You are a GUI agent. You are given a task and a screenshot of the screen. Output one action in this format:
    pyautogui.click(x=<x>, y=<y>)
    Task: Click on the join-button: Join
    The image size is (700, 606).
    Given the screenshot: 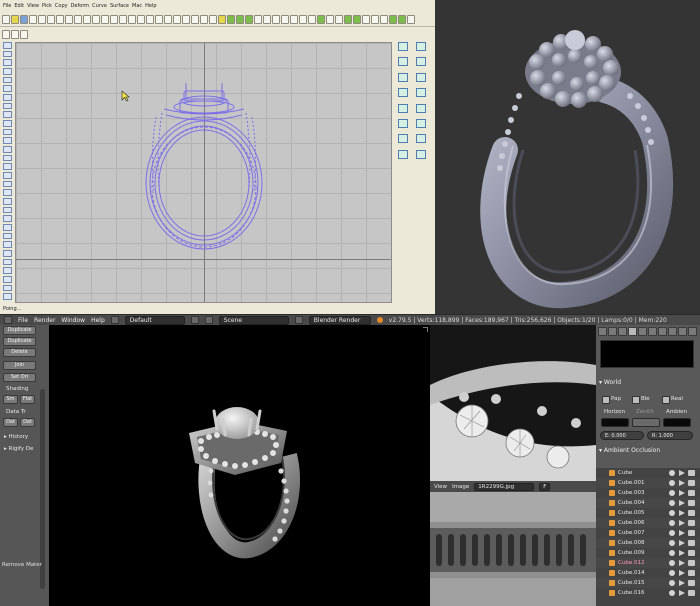 What is the action you would take?
    pyautogui.click(x=19, y=365)
    